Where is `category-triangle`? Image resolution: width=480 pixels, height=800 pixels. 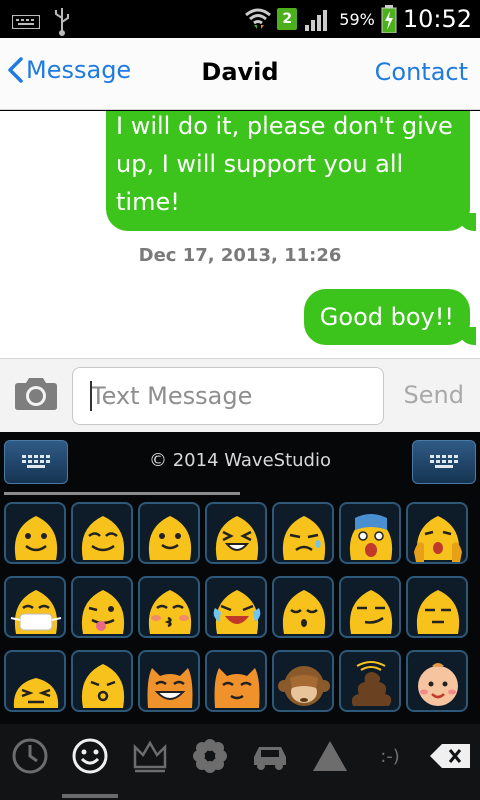
category-triangle is located at coordinates (330, 756).